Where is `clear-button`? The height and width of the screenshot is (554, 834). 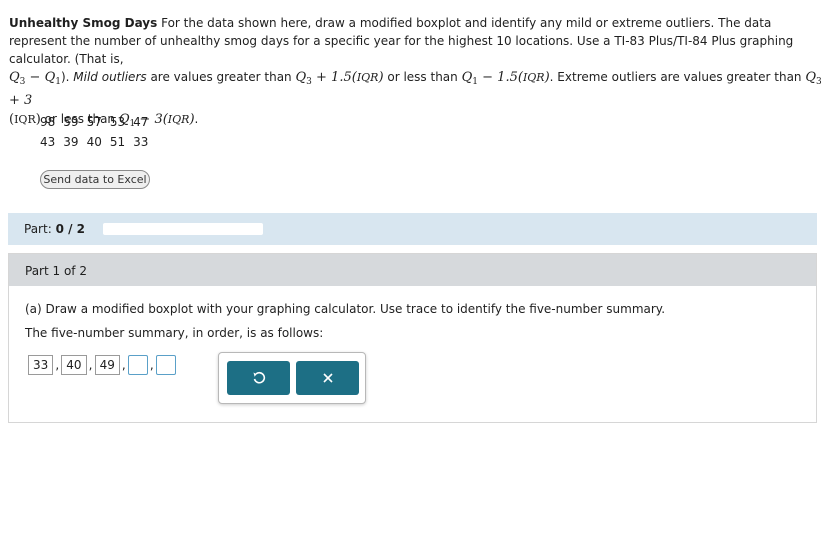
clear-button is located at coordinates (327, 378).